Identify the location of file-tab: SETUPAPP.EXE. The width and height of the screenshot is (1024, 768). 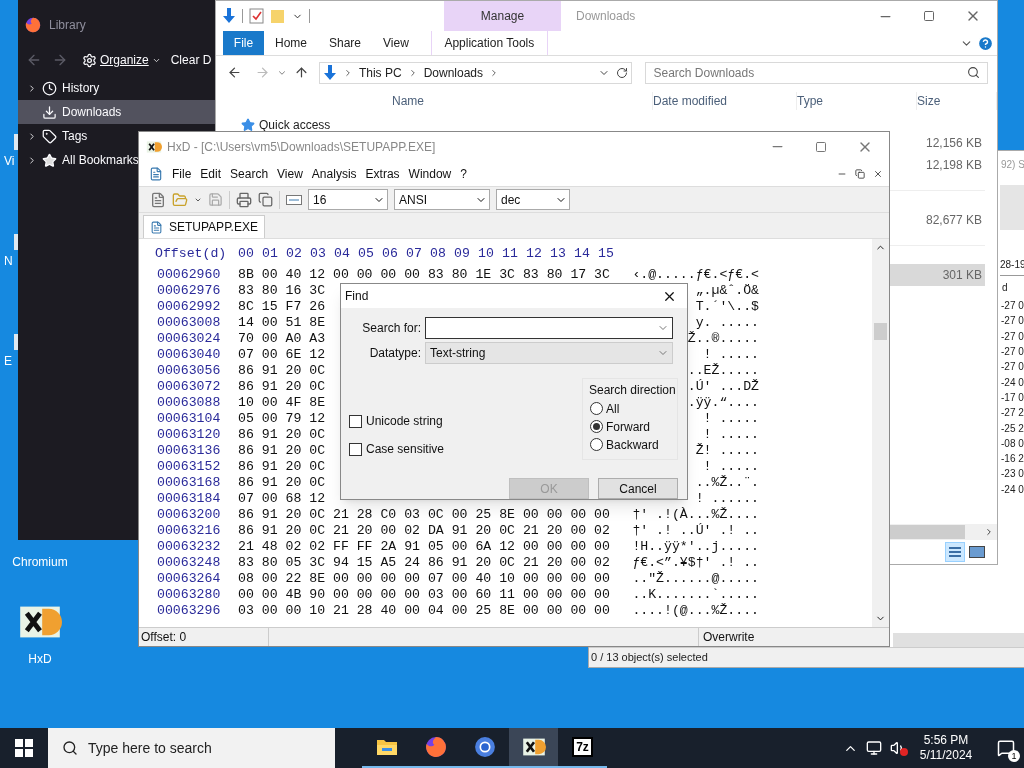
(204, 226).